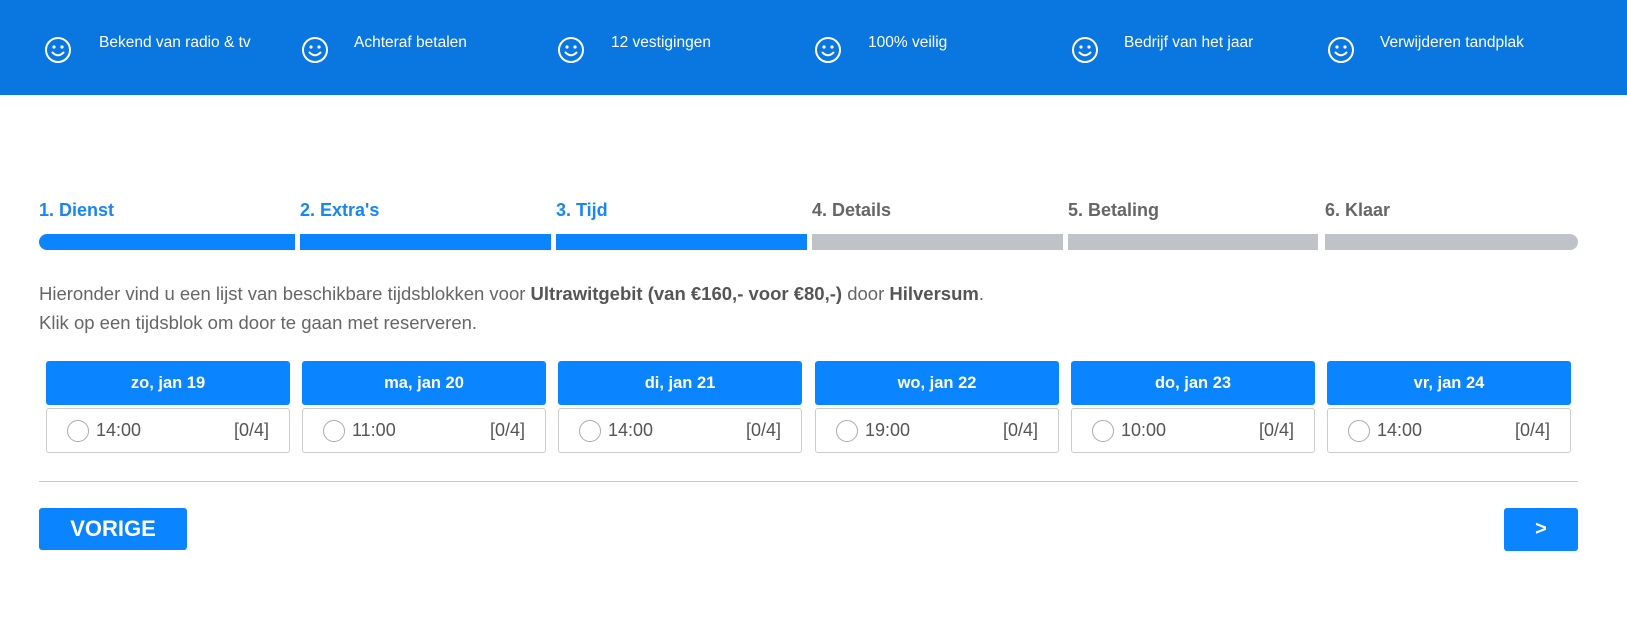 The image size is (1627, 642). What do you see at coordinates (908, 42) in the screenshot?
I see `usp-text: 100% veilig` at bounding box center [908, 42].